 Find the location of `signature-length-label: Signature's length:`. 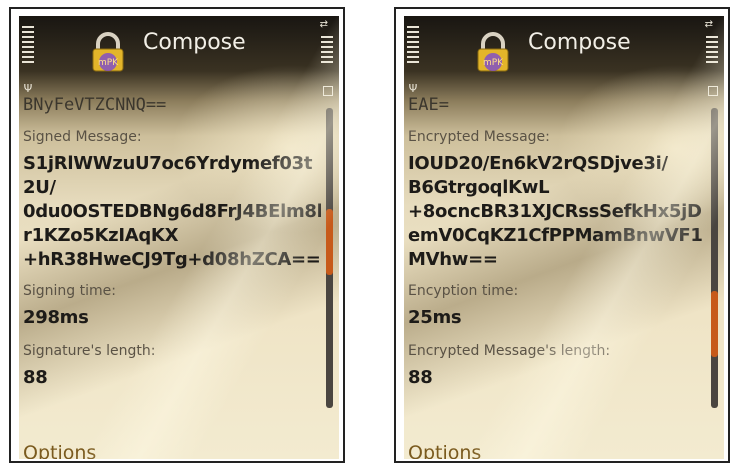

signature-length-label: Signature's length: is located at coordinates (89, 351).